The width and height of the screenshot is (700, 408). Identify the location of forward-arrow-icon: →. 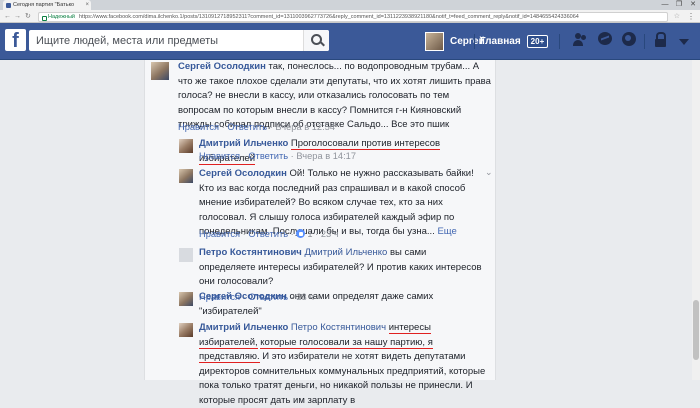
(17, 16).